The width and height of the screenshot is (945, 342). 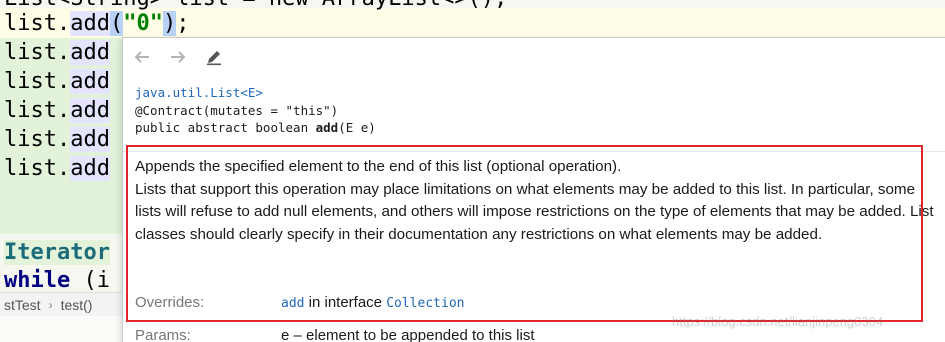 I want to click on code-line-current: list.add("0");, so click(x=96, y=23).